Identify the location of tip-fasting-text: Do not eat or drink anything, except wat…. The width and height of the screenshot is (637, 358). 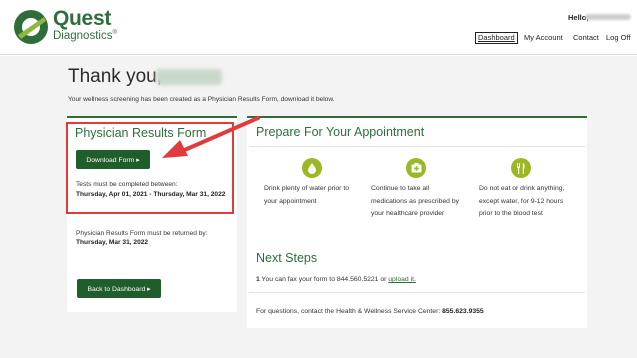
(522, 201).